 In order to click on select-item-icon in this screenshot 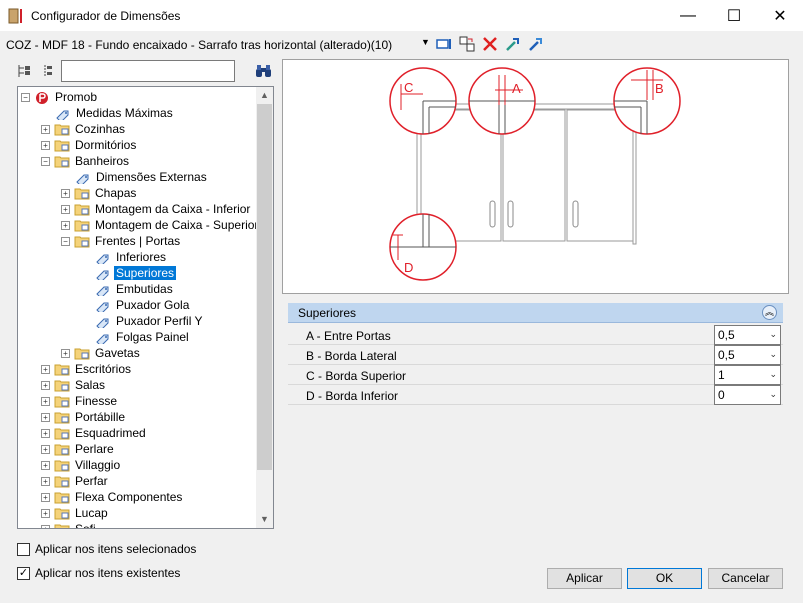, I will do `click(444, 44)`.